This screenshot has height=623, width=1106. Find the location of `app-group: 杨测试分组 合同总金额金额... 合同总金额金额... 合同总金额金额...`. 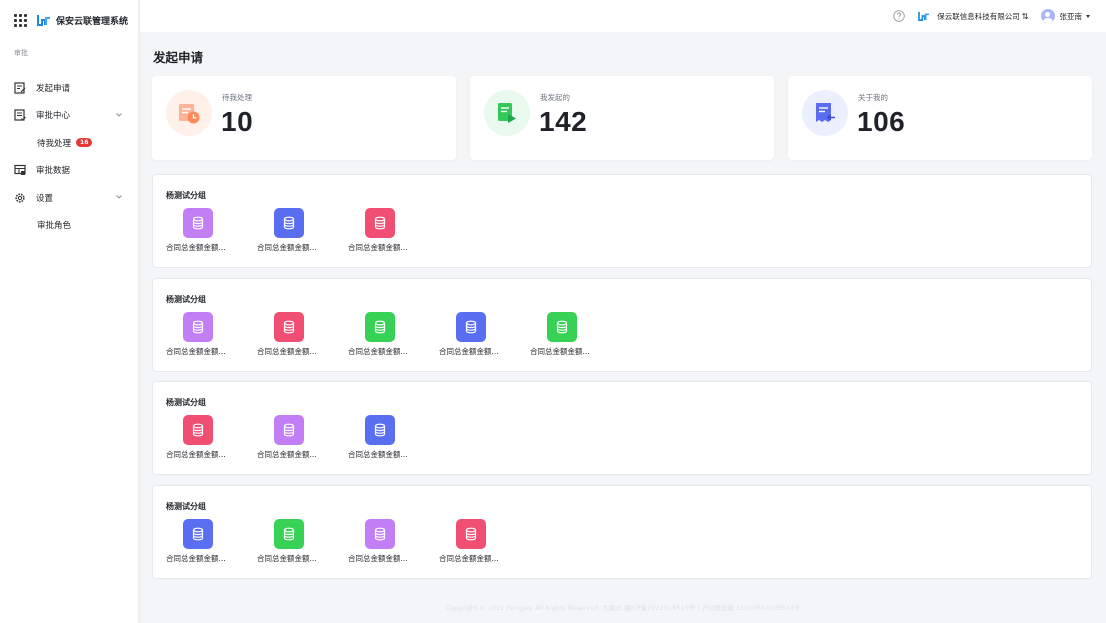

app-group: 杨测试分组 合同总金额金额... 合同总金额金额... 合同总金额金额... is located at coordinates (622, 221).